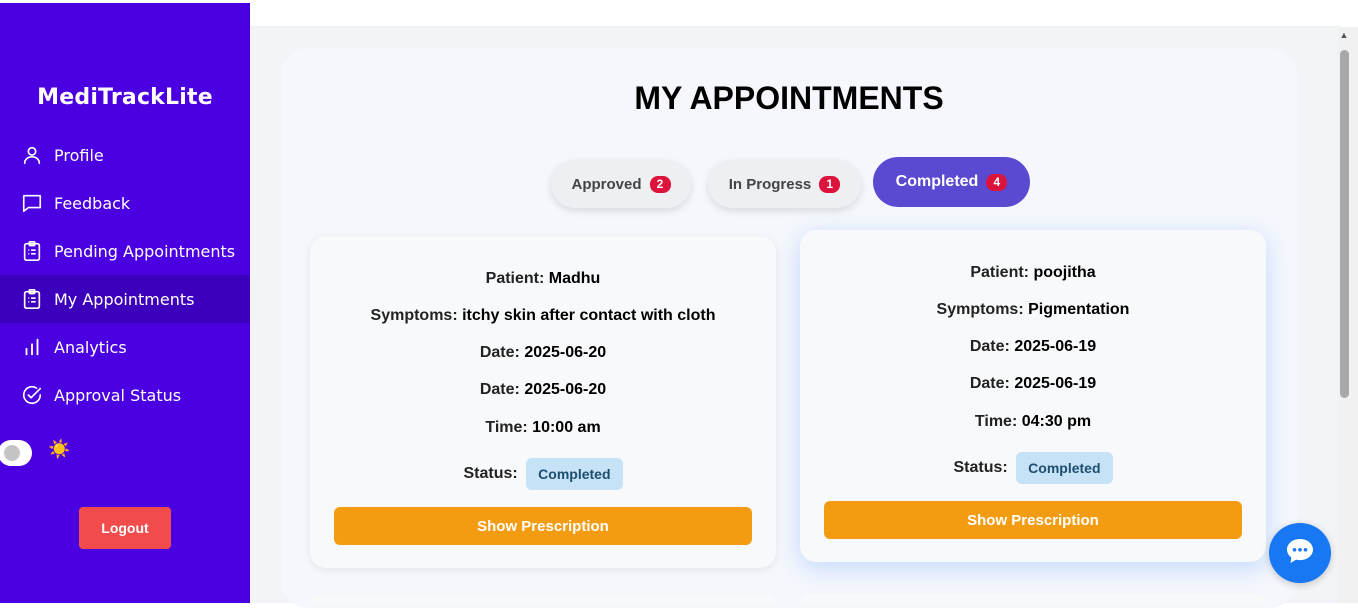 The image size is (1358, 608). What do you see at coordinates (32, 155) in the screenshot?
I see `user-icon` at bounding box center [32, 155].